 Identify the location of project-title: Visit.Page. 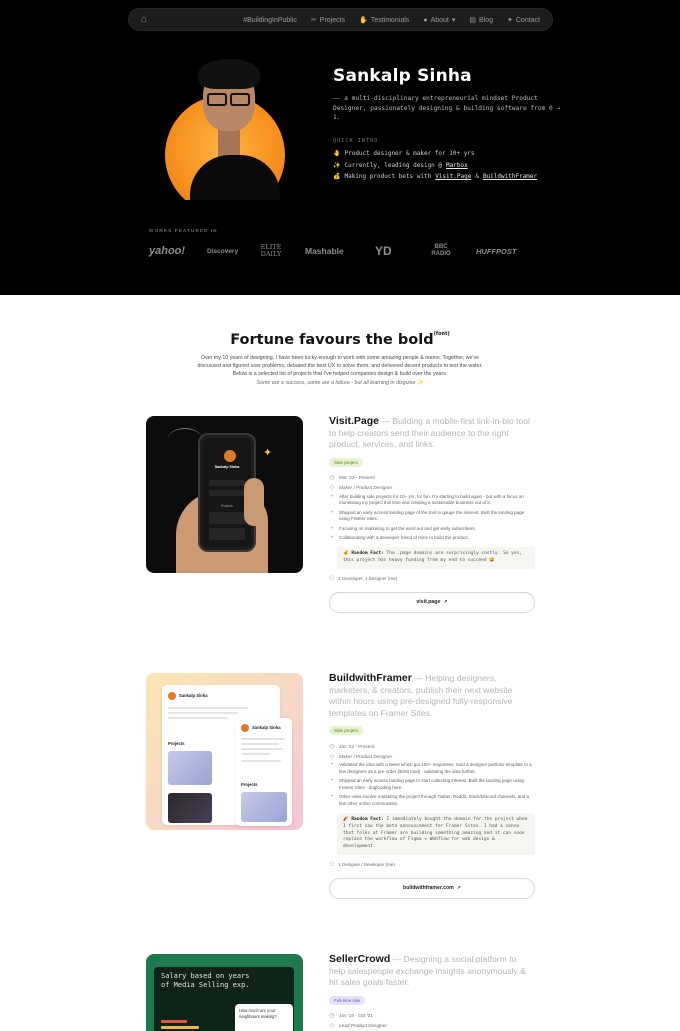
(354, 421).